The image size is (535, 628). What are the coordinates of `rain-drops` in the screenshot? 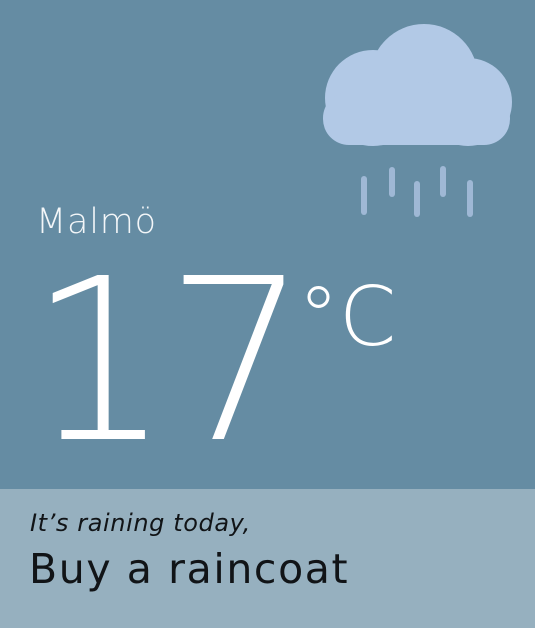 It's located at (417, 191).